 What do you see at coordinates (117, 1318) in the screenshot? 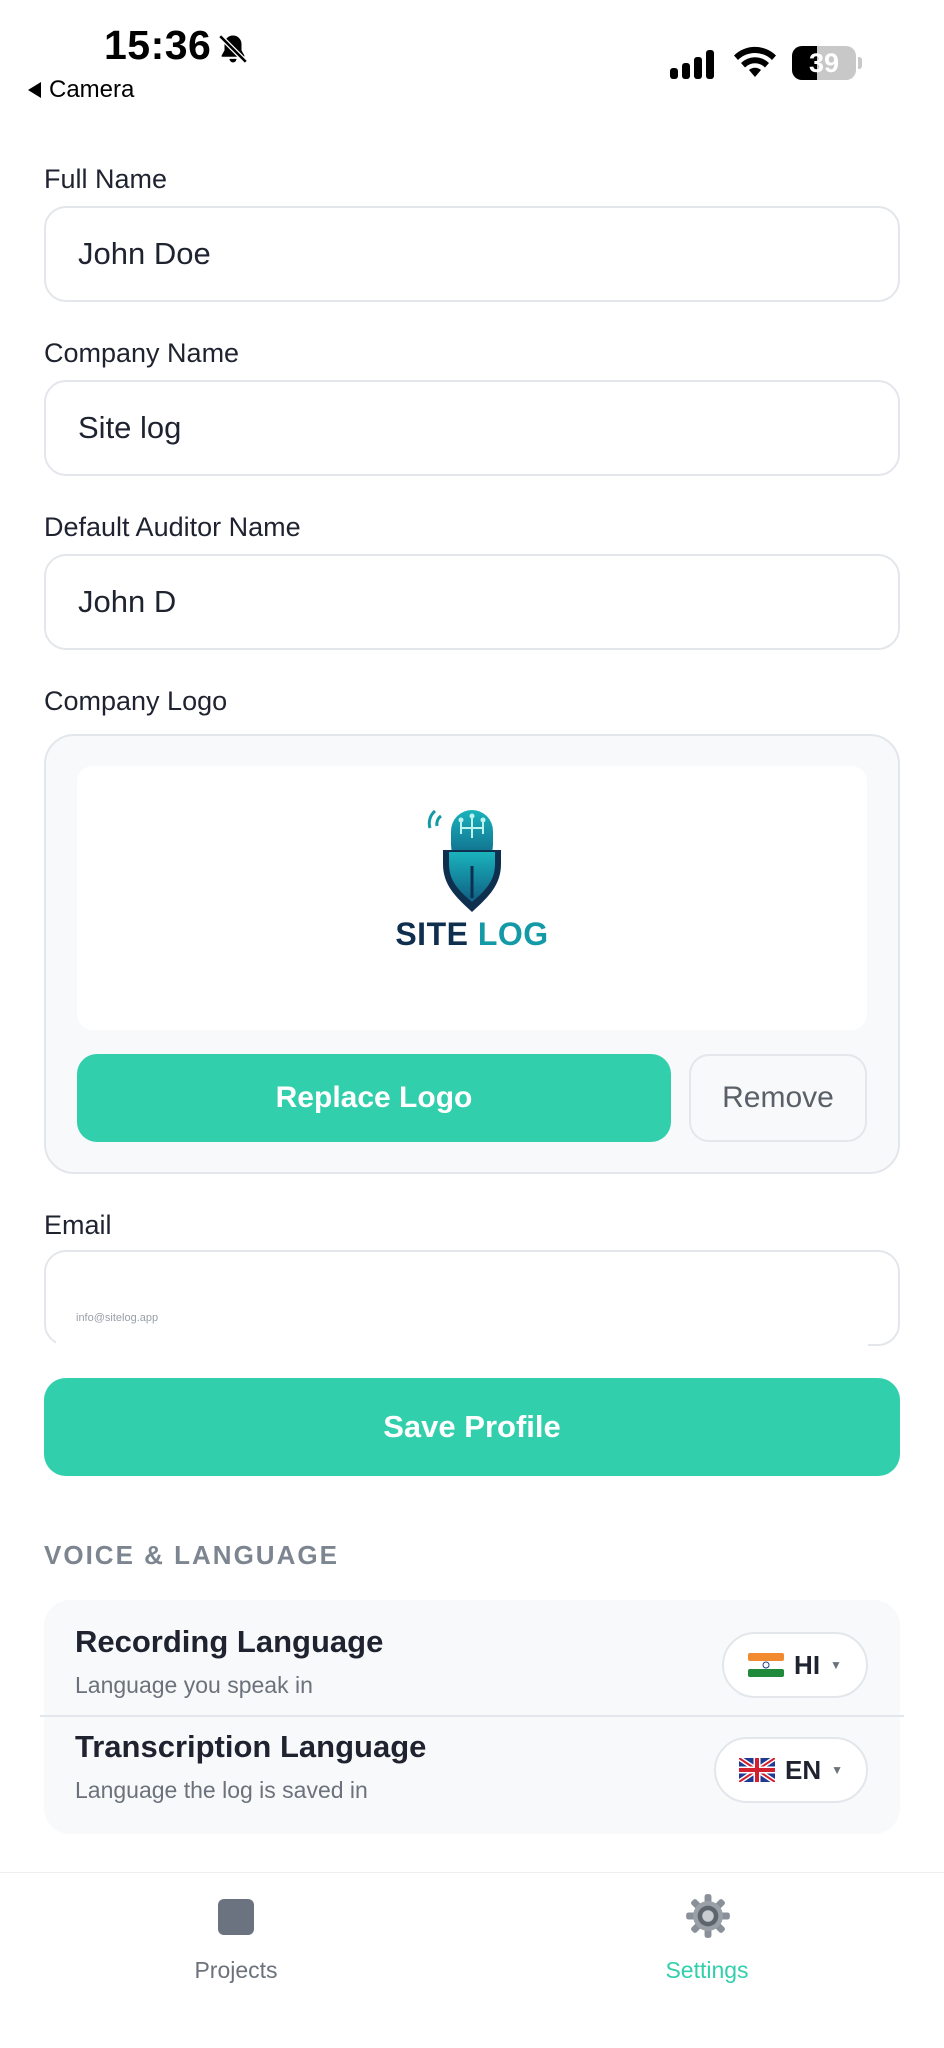
I see `email-value: info@sitelog.app` at bounding box center [117, 1318].